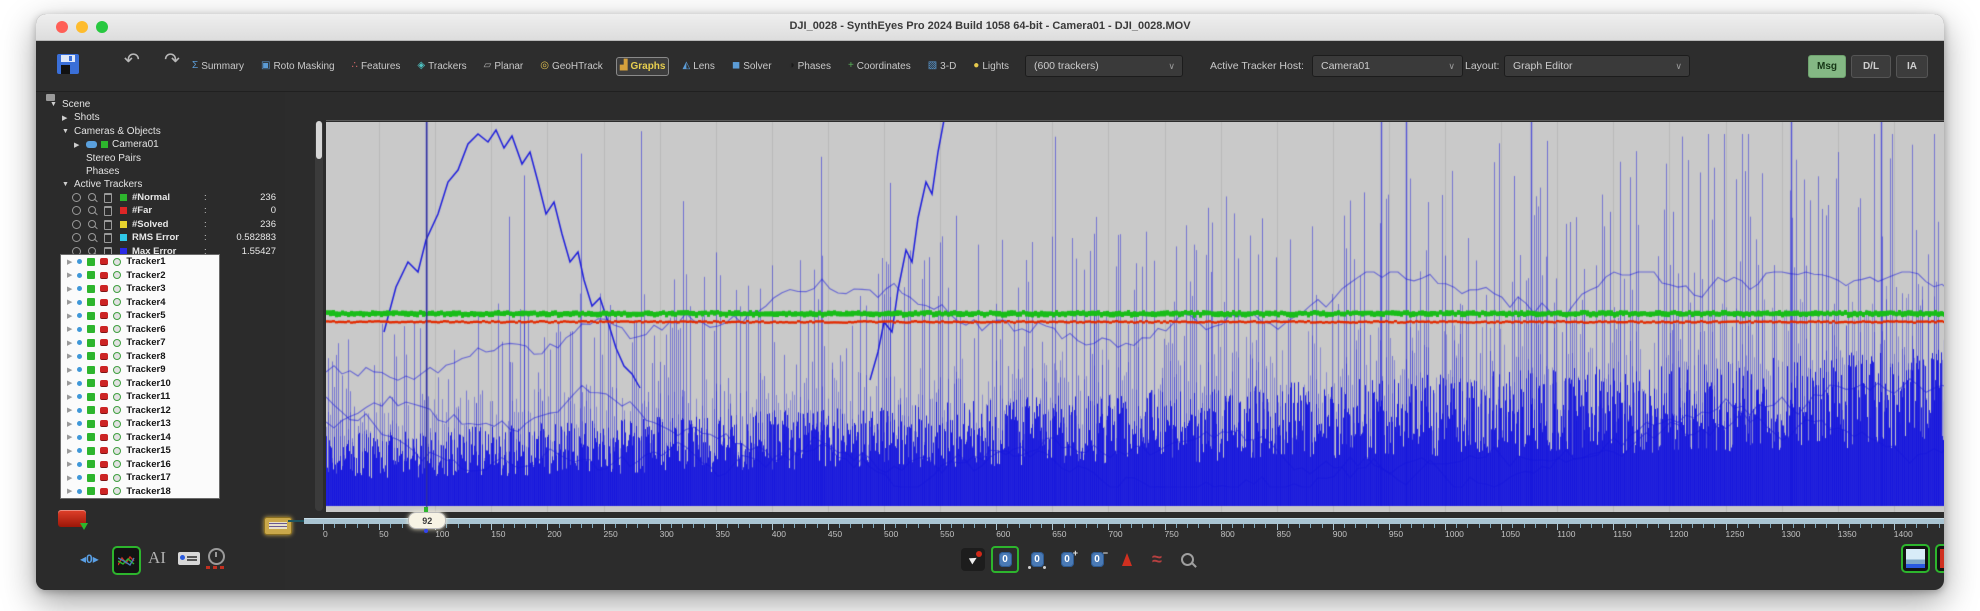 The height and width of the screenshot is (611, 1980). I want to click on toolbar-item-trackers: ◈ Trackers, so click(441, 66).